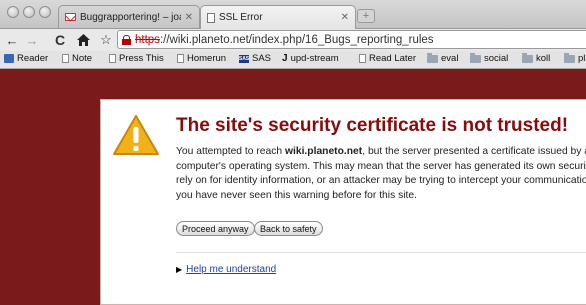  What do you see at coordinates (496, 58) in the screenshot?
I see `bookmark-label: social` at bounding box center [496, 58].